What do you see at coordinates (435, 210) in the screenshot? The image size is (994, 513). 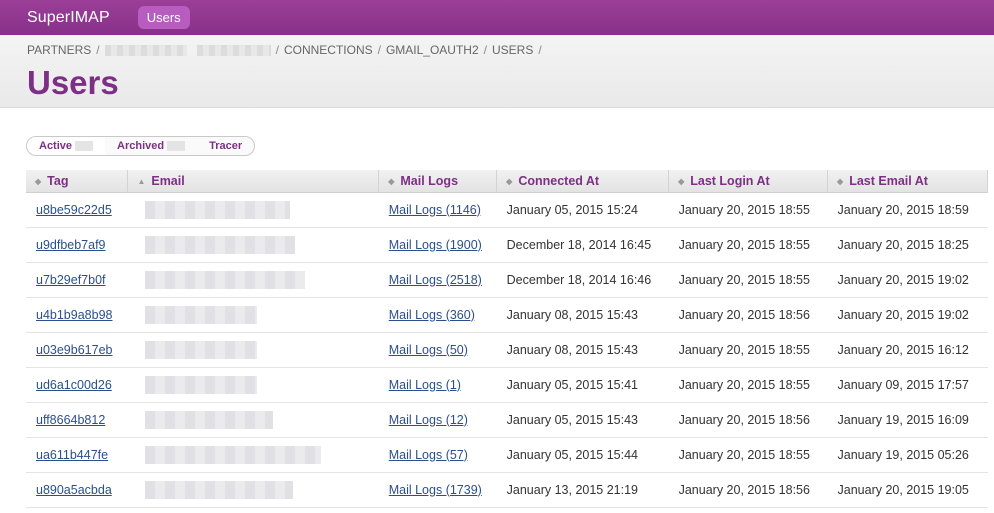 I see `mail-logs-link: Mail Logs (1146)` at bounding box center [435, 210].